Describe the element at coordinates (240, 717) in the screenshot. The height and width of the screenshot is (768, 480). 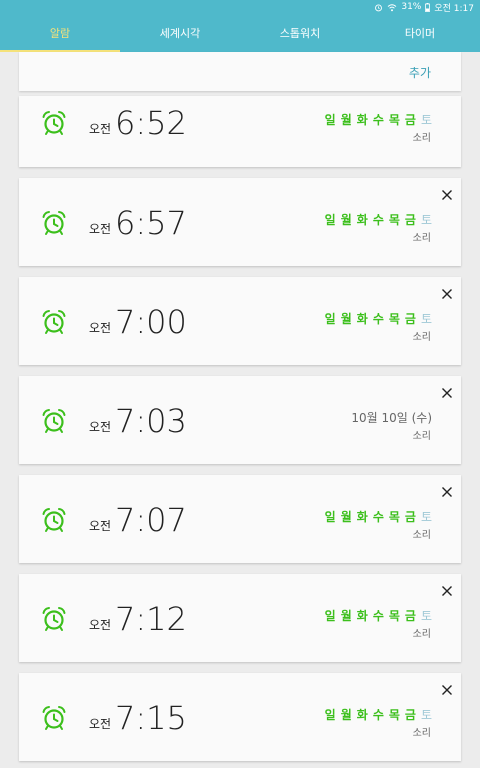
I see `alarm-card: 오전 7:15 일 월 화 수 목 금 토소리` at that location.